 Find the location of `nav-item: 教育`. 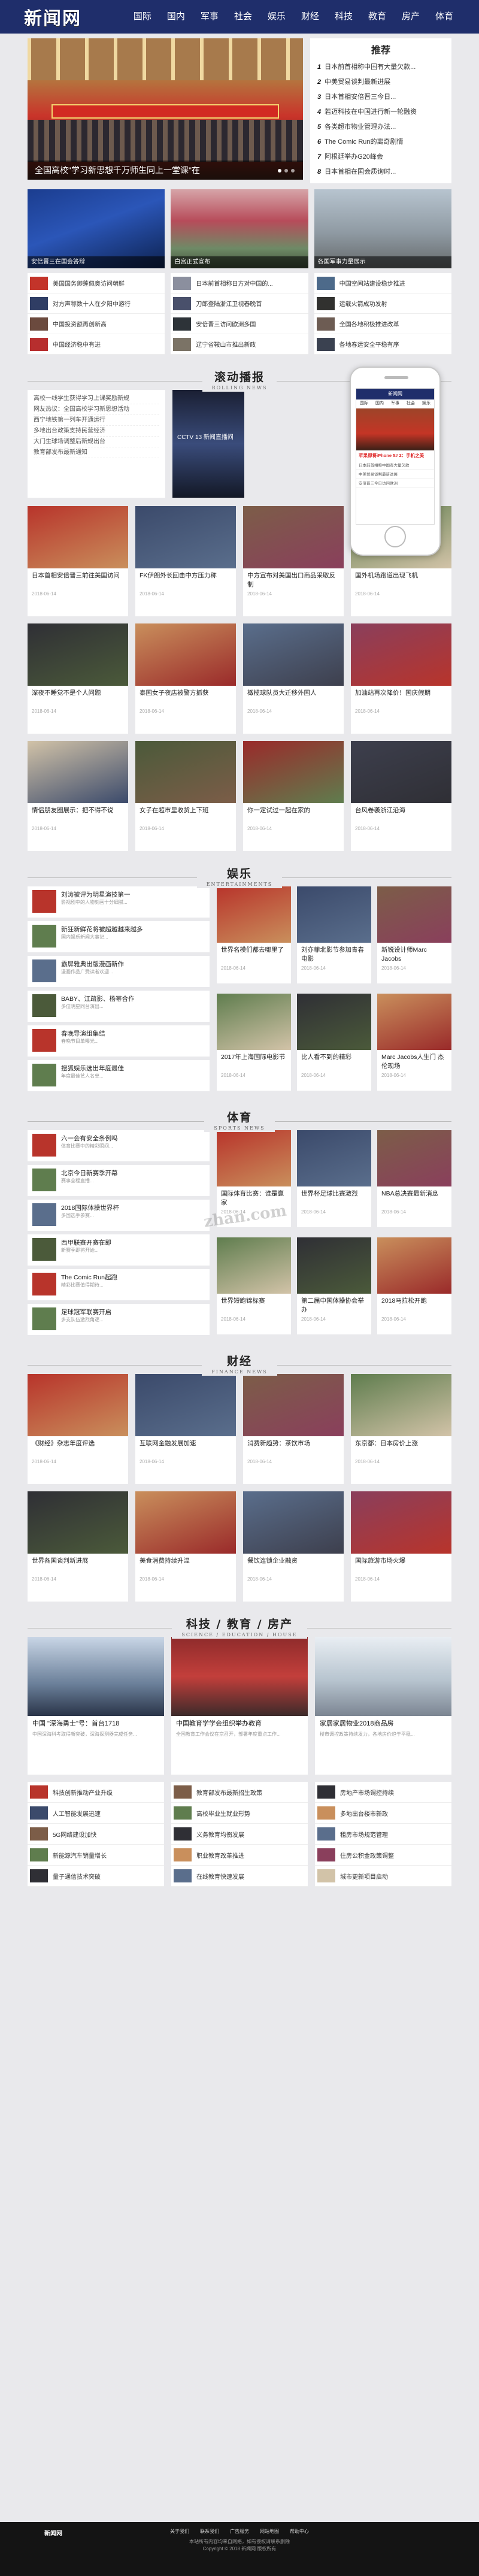

nav-item: 教育 is located at coordinates (377, 17).